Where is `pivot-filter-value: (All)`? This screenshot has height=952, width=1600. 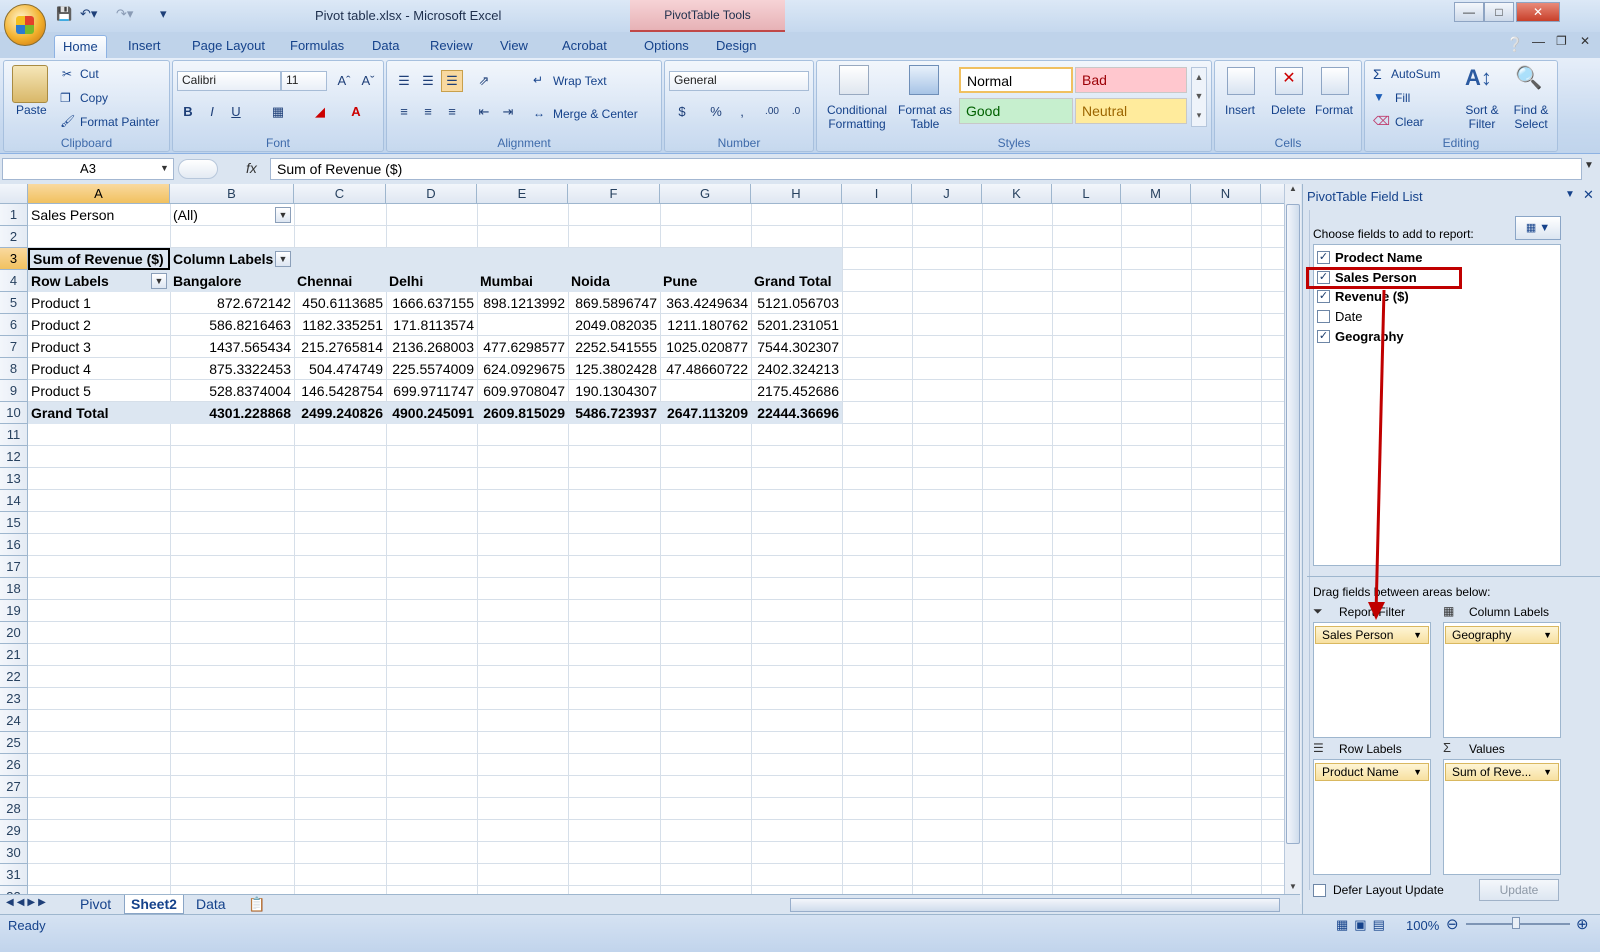 pivot-filter-value: (All) is located at coordinates (185, 215).